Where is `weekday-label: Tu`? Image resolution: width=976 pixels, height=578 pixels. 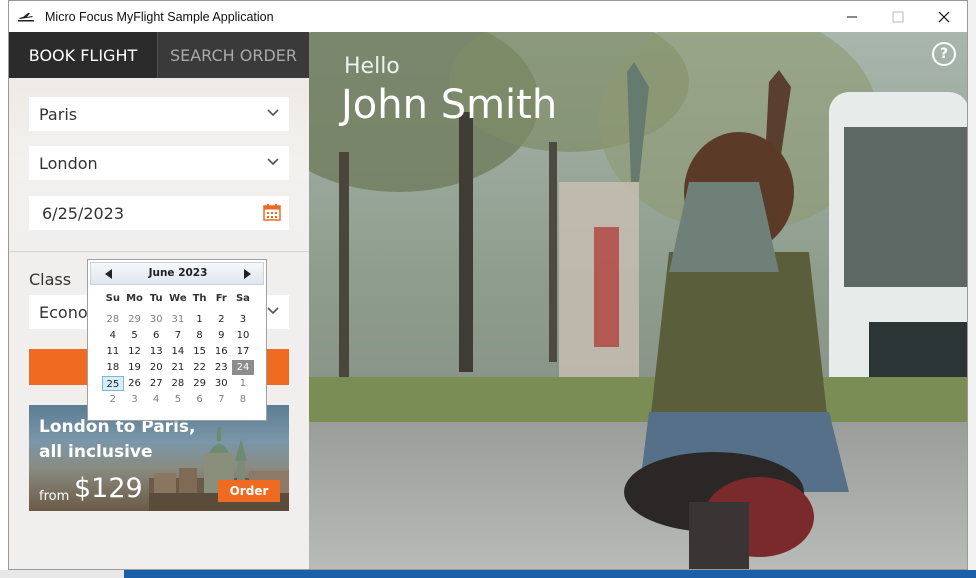
weekday-label: Tu is located at coordinates (156, 298).